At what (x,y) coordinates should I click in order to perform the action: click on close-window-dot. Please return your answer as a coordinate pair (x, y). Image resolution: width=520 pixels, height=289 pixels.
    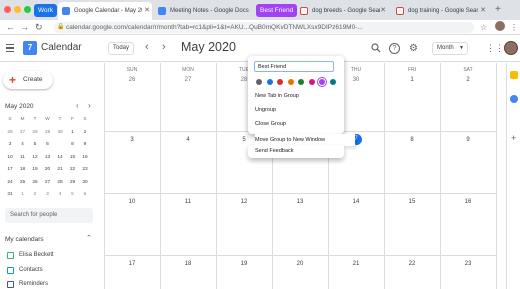
    Looking at the image, I should click on (7, 9).